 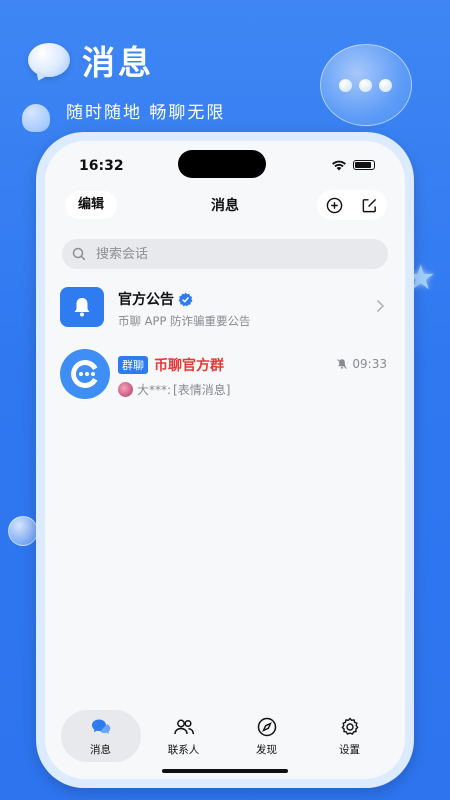 What do you see at coordinates (225, 307) in the screenshot?
I see `conversation-item-announcement: 官方公告 币聊 APP 防诈骗重要公告` at bounding box center [225, 307].